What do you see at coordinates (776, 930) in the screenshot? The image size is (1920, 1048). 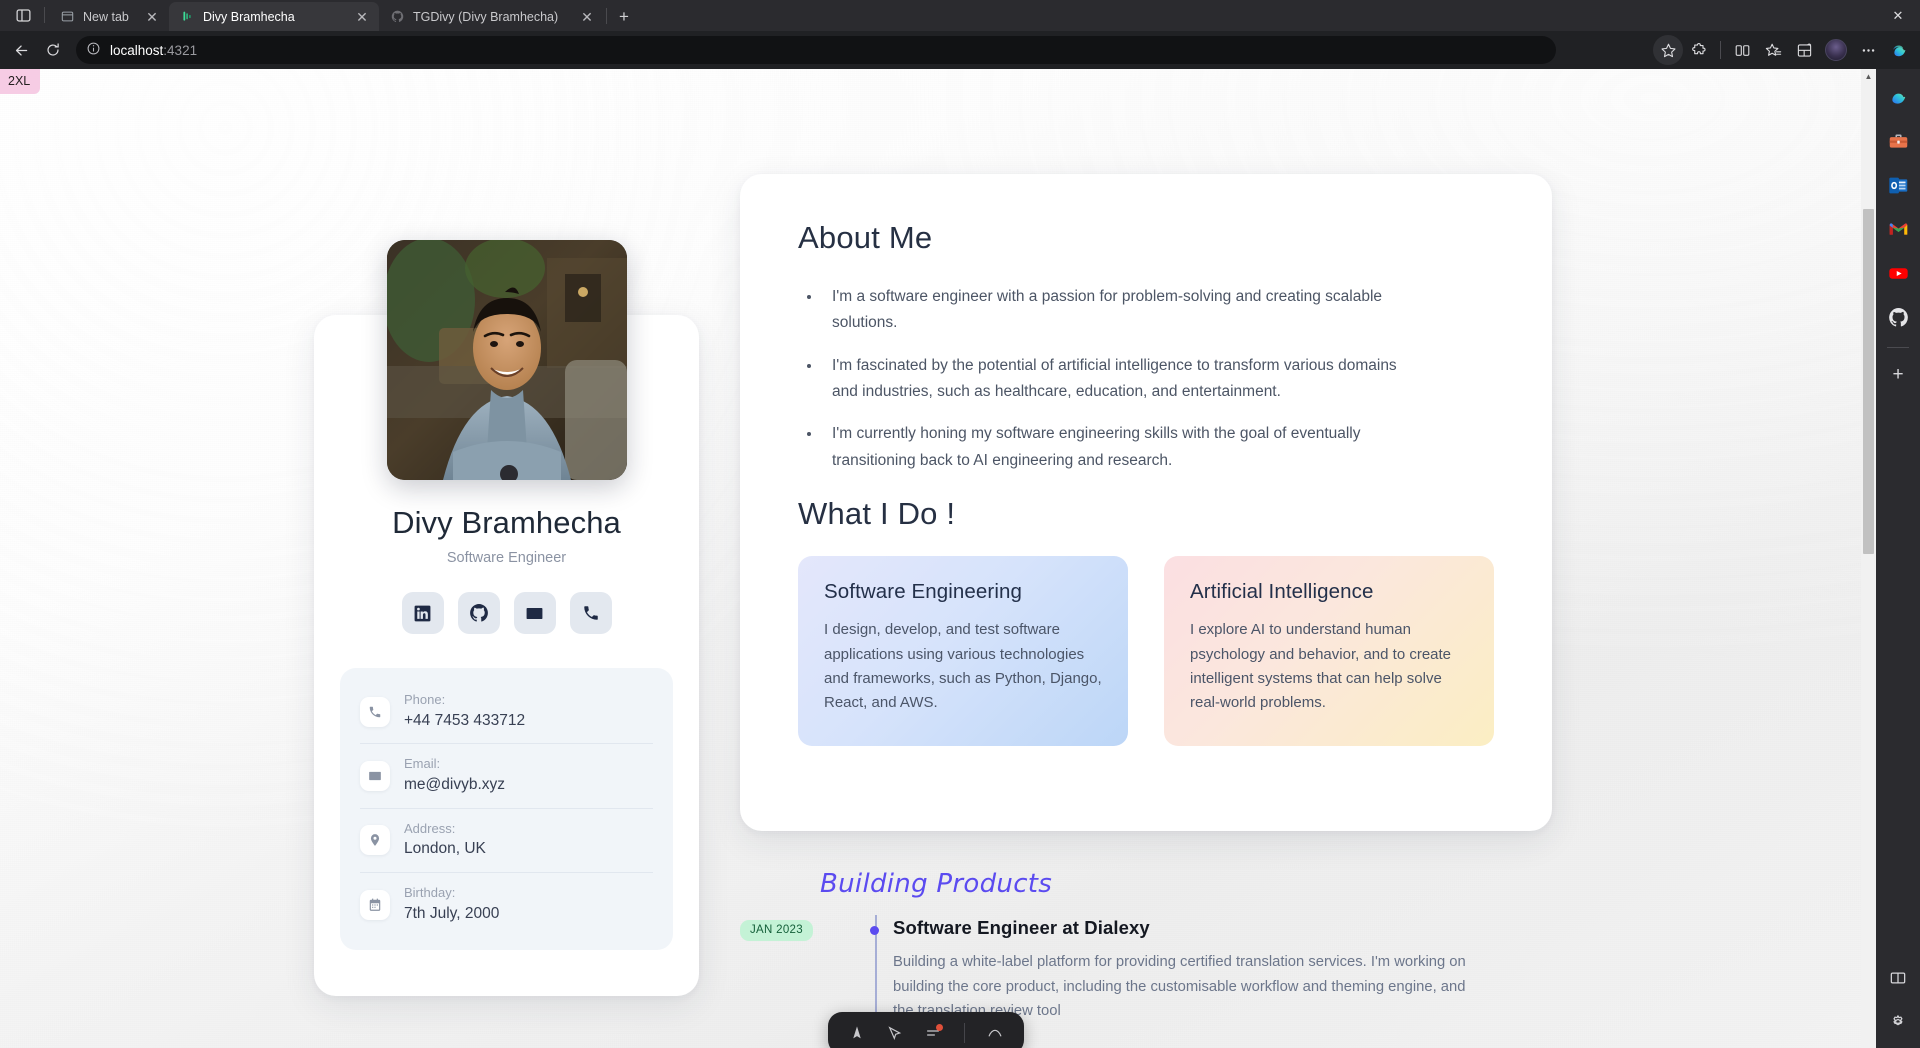 I see `timeline-date-badge: JAN 2023` at bounding box center [776, 930].